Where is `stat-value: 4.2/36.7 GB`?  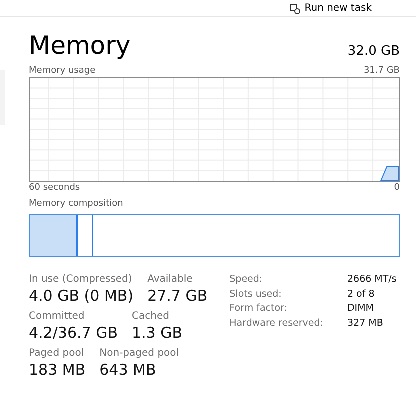
stat-value: 4.2/36.7 GB is located at coordinates (73, 333).